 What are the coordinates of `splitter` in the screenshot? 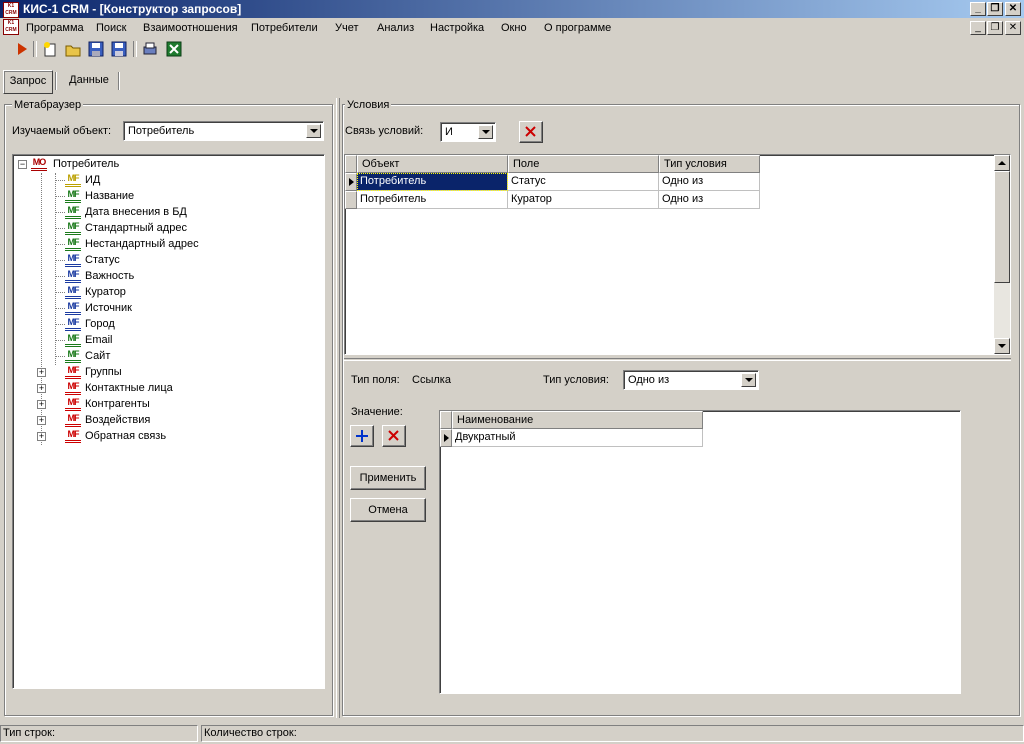 It's located at (338, 408).